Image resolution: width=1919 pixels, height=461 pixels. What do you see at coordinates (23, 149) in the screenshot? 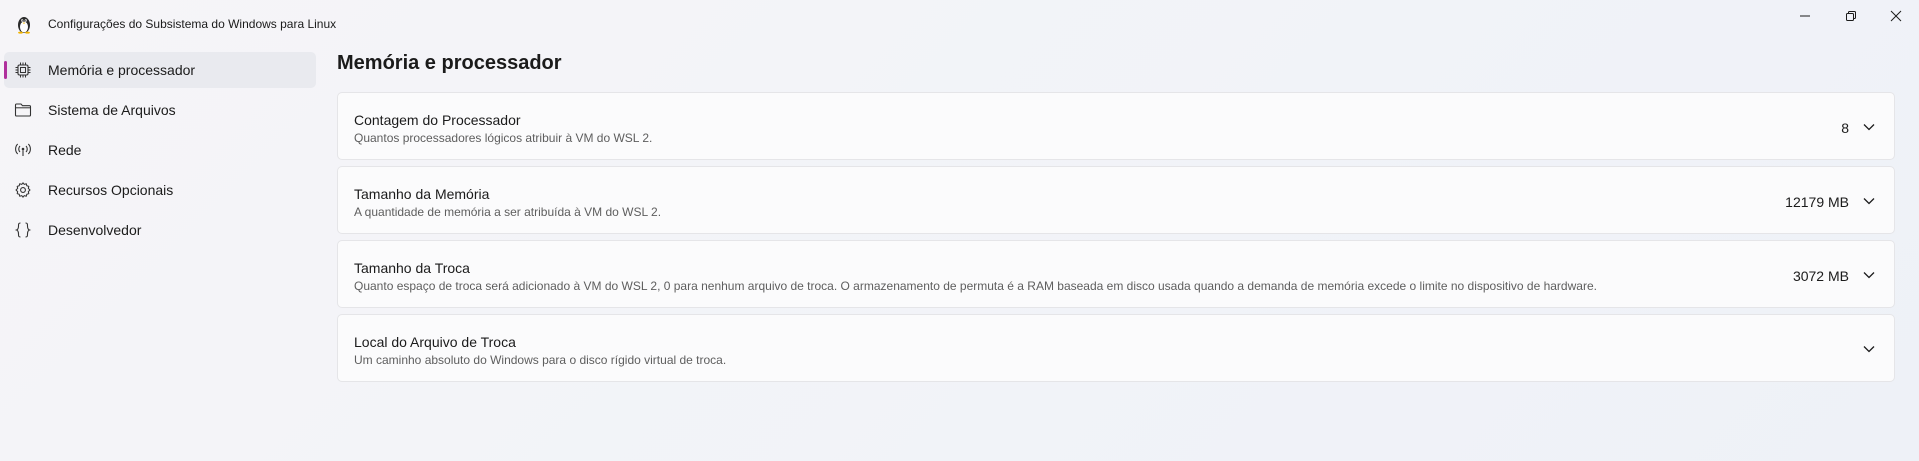
I see `network-antenna-icon` at bounding box center [23, 149].